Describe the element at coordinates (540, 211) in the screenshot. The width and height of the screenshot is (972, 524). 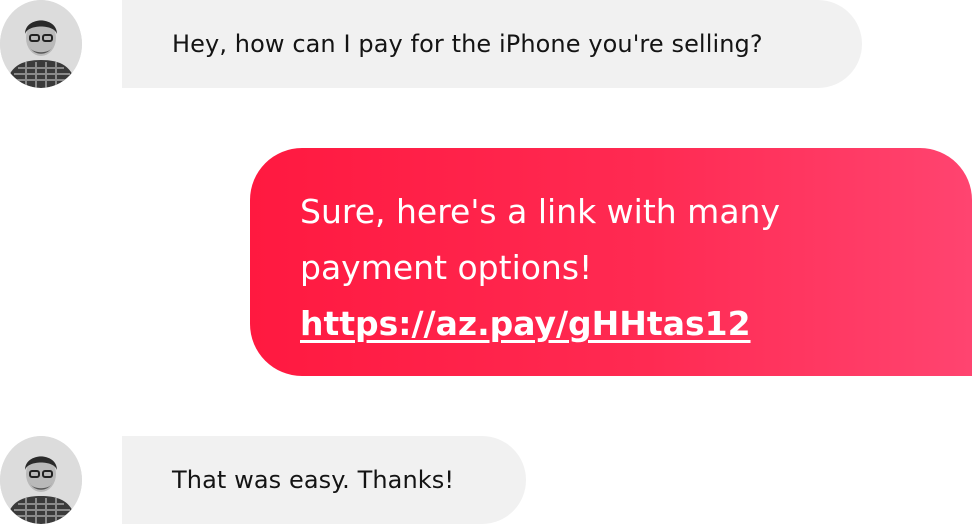
I see `message-text-line: Sure, here's a link with many` at that location.